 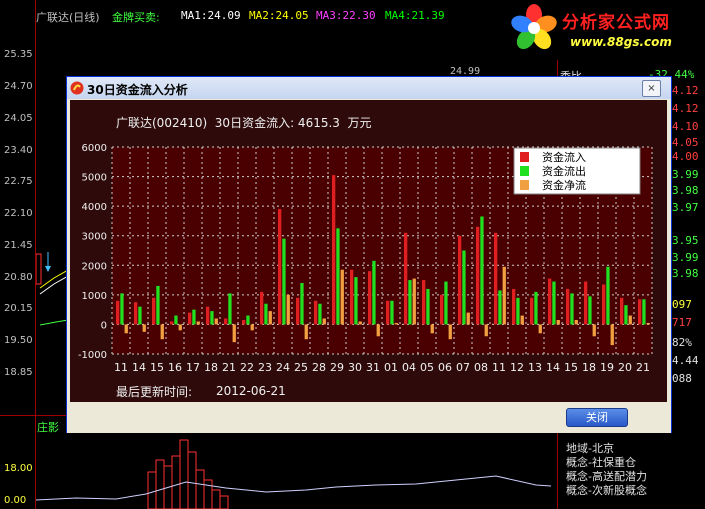 I want to click on price-tick: 21.45, so click(x=18, y=245).